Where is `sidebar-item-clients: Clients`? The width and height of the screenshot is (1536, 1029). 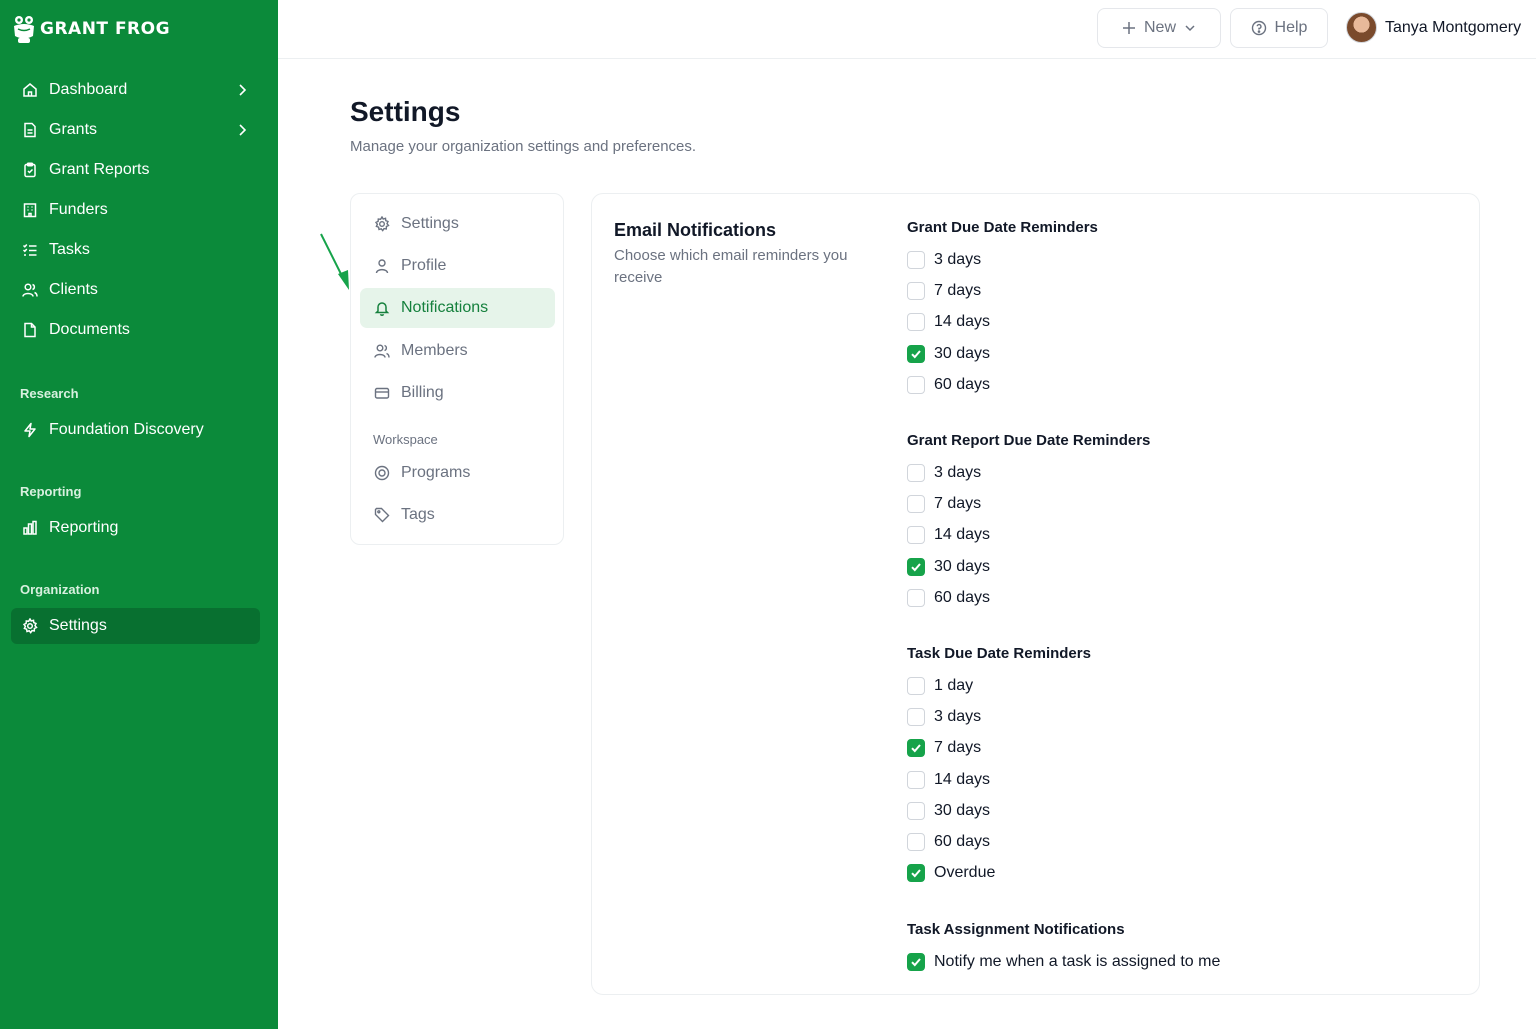 sidebar-item-clients: Clients is located at coordinates (135, 290).